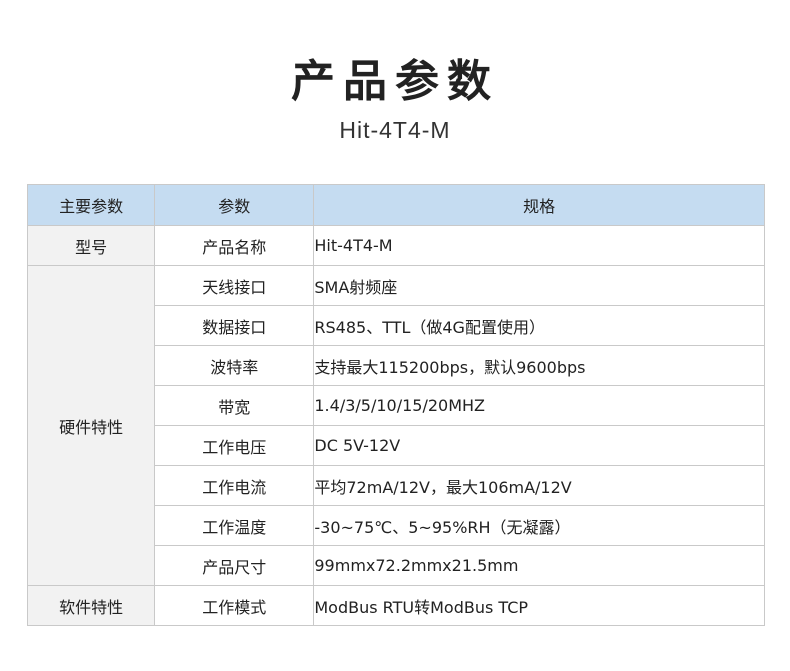 This screenshot has width=790, height=671. What do you see at coordinates (91, 605) in the screenshot?
I see `group-software: 软件特性` at bounding box center [91, 605].